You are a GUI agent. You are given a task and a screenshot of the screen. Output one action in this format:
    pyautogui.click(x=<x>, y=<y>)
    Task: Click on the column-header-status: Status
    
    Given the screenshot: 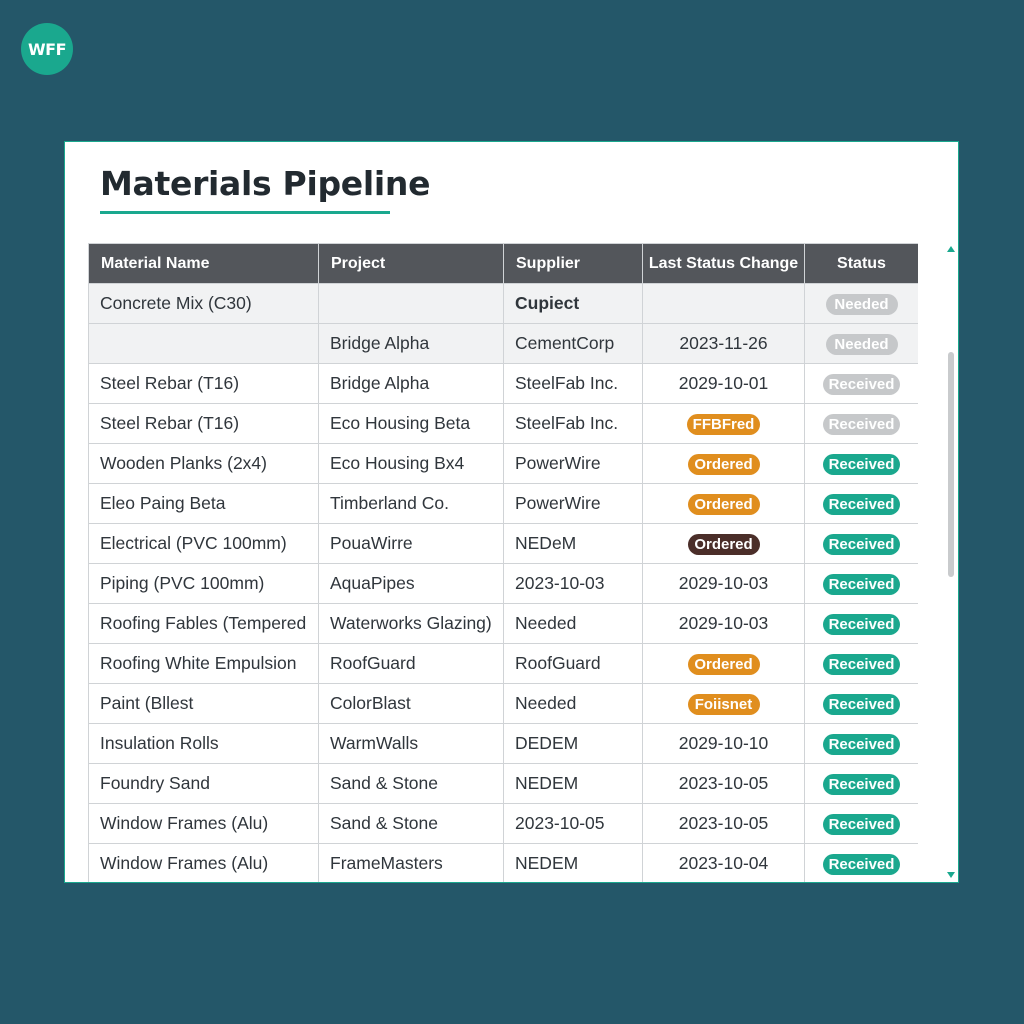 What is the action you would take?
    pyautogui.click(x=861, y=263)
    